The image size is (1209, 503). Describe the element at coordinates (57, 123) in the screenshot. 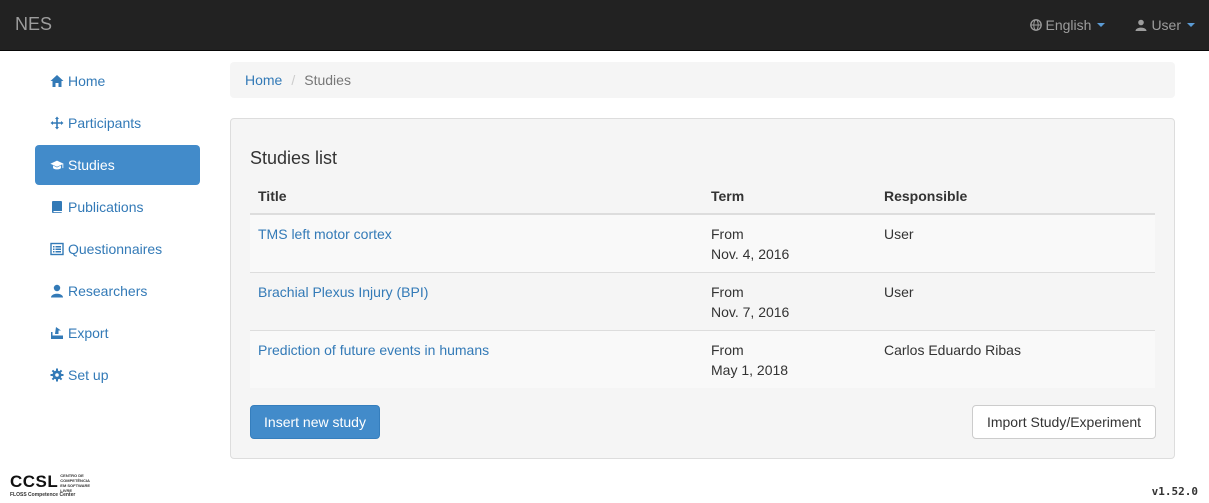

I see `move-icon` at that location.